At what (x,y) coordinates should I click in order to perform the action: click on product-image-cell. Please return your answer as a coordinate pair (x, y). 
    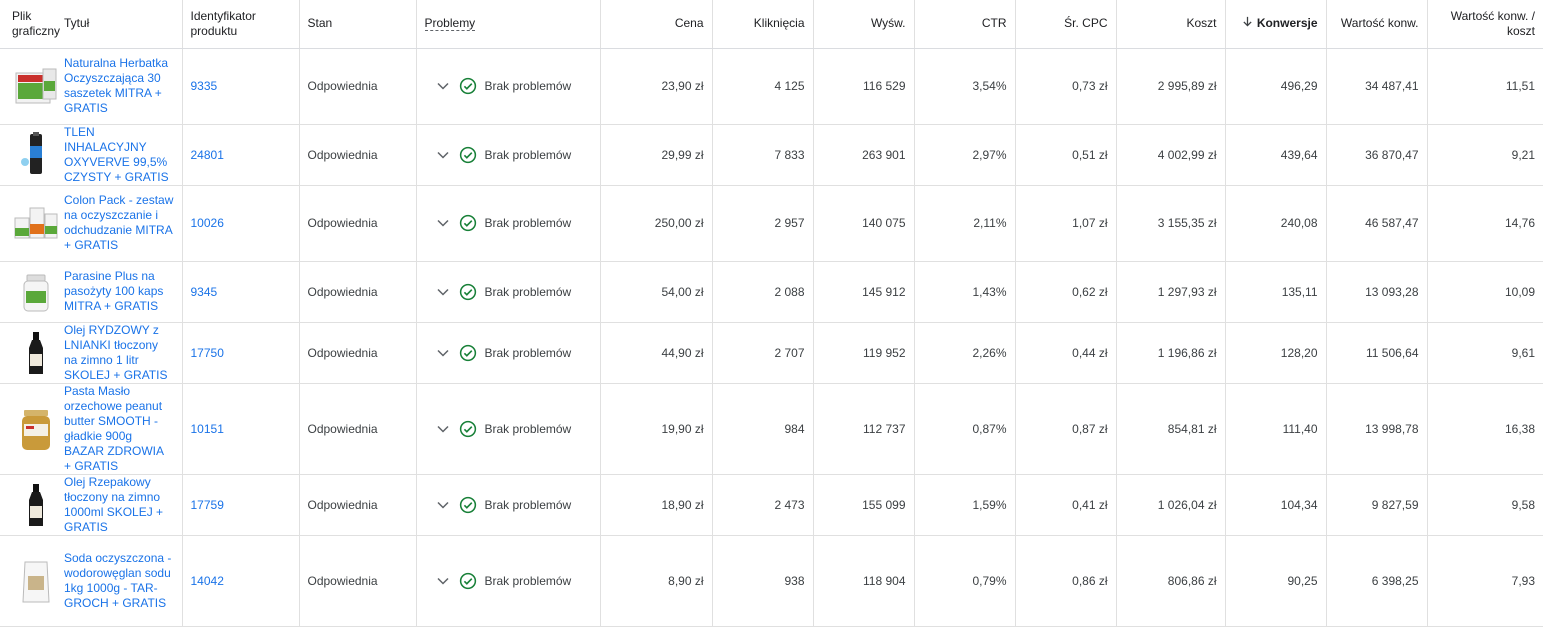
    Looking at the image, I should click on (32, 581).